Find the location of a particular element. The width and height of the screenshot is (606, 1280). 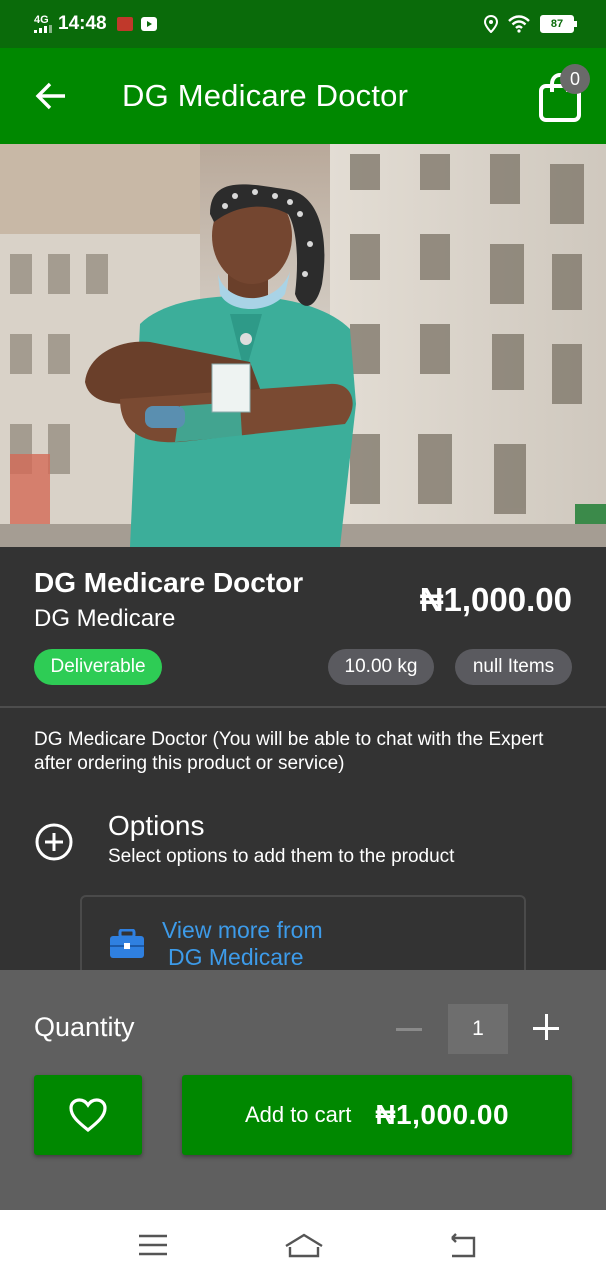

items-chip: null Items is located at coordinates (513, 667).